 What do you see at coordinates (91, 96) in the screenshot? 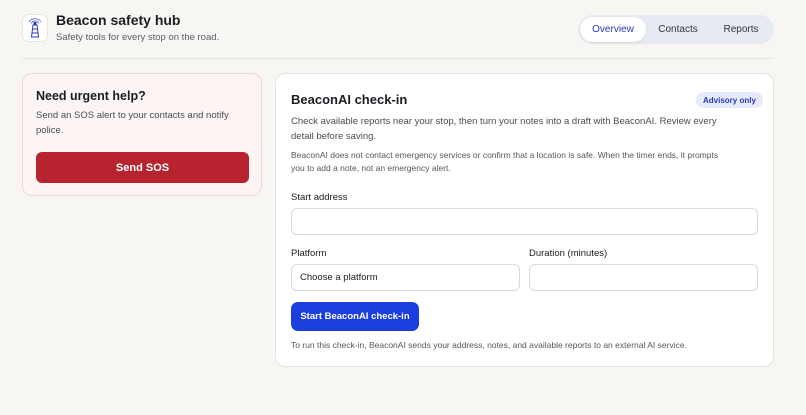
I see `sos-title: Need urgent help?` at bounding box center [91, 96].